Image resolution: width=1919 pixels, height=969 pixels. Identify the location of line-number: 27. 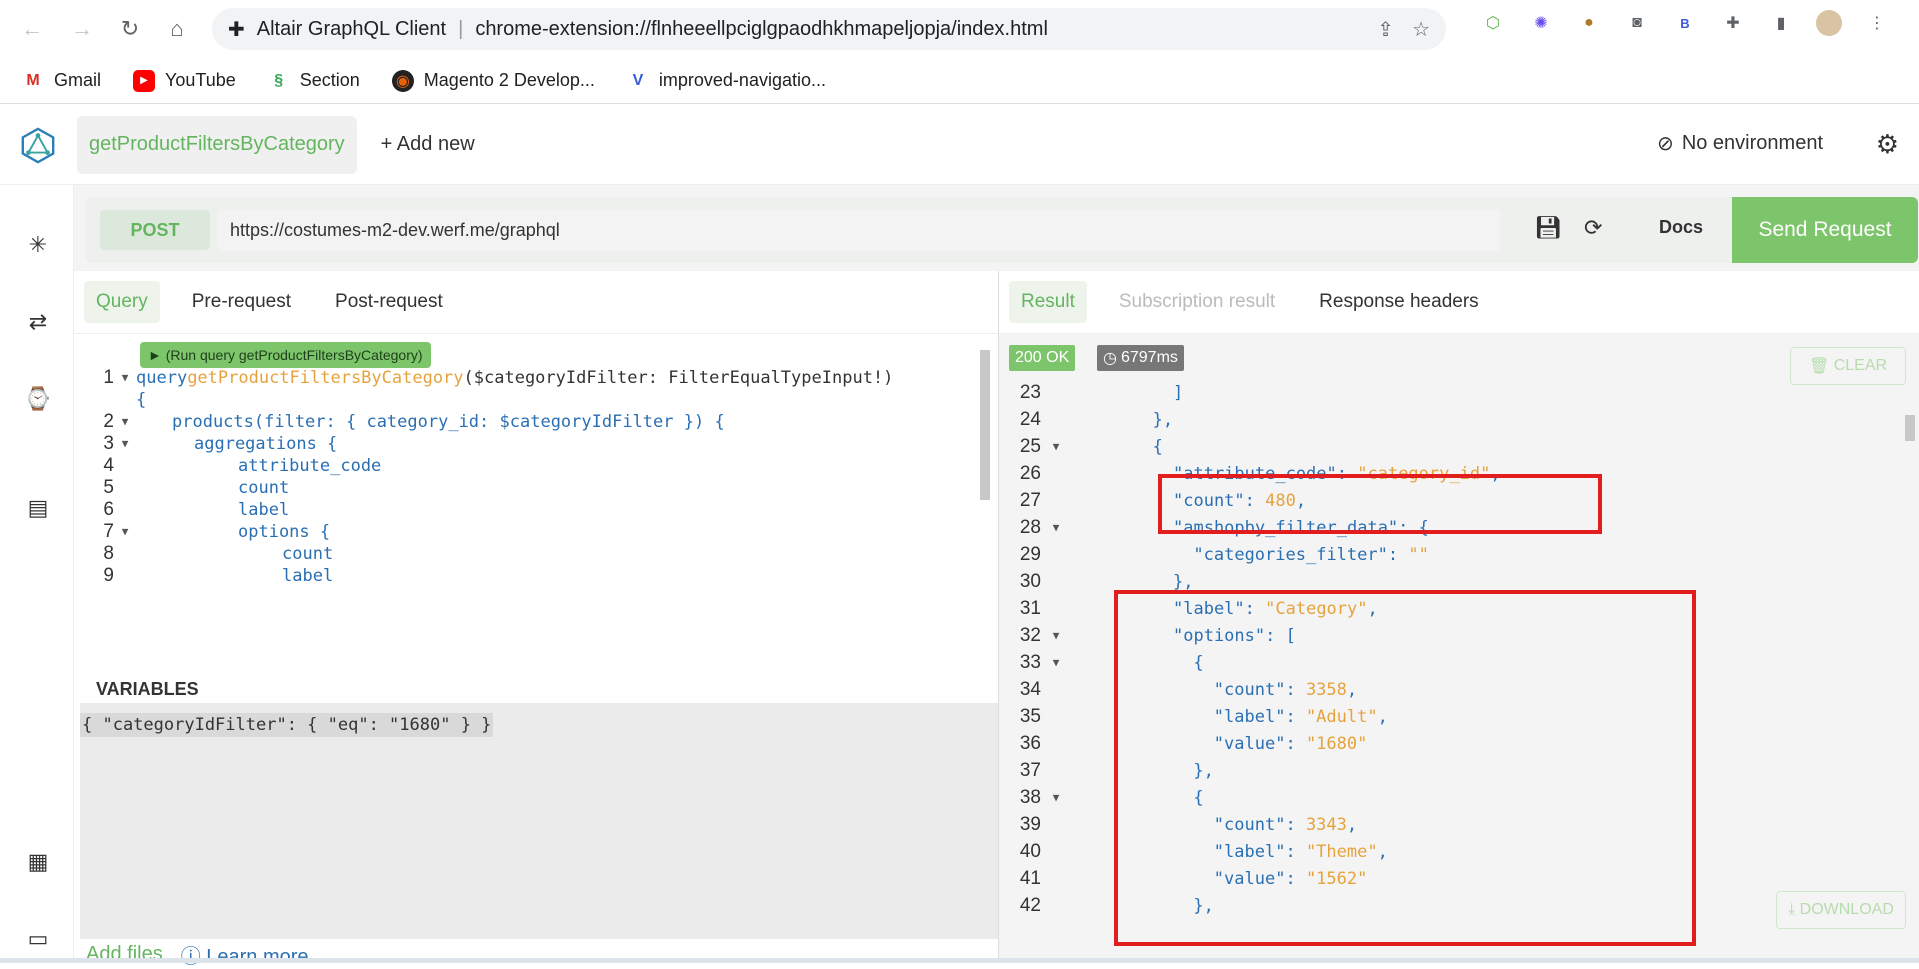
(1030, 500).